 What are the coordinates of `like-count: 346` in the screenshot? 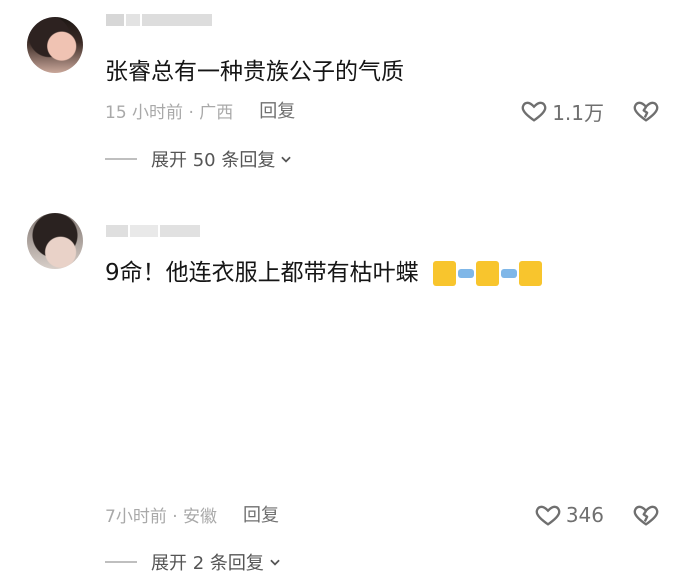 It's located at (584, 515).